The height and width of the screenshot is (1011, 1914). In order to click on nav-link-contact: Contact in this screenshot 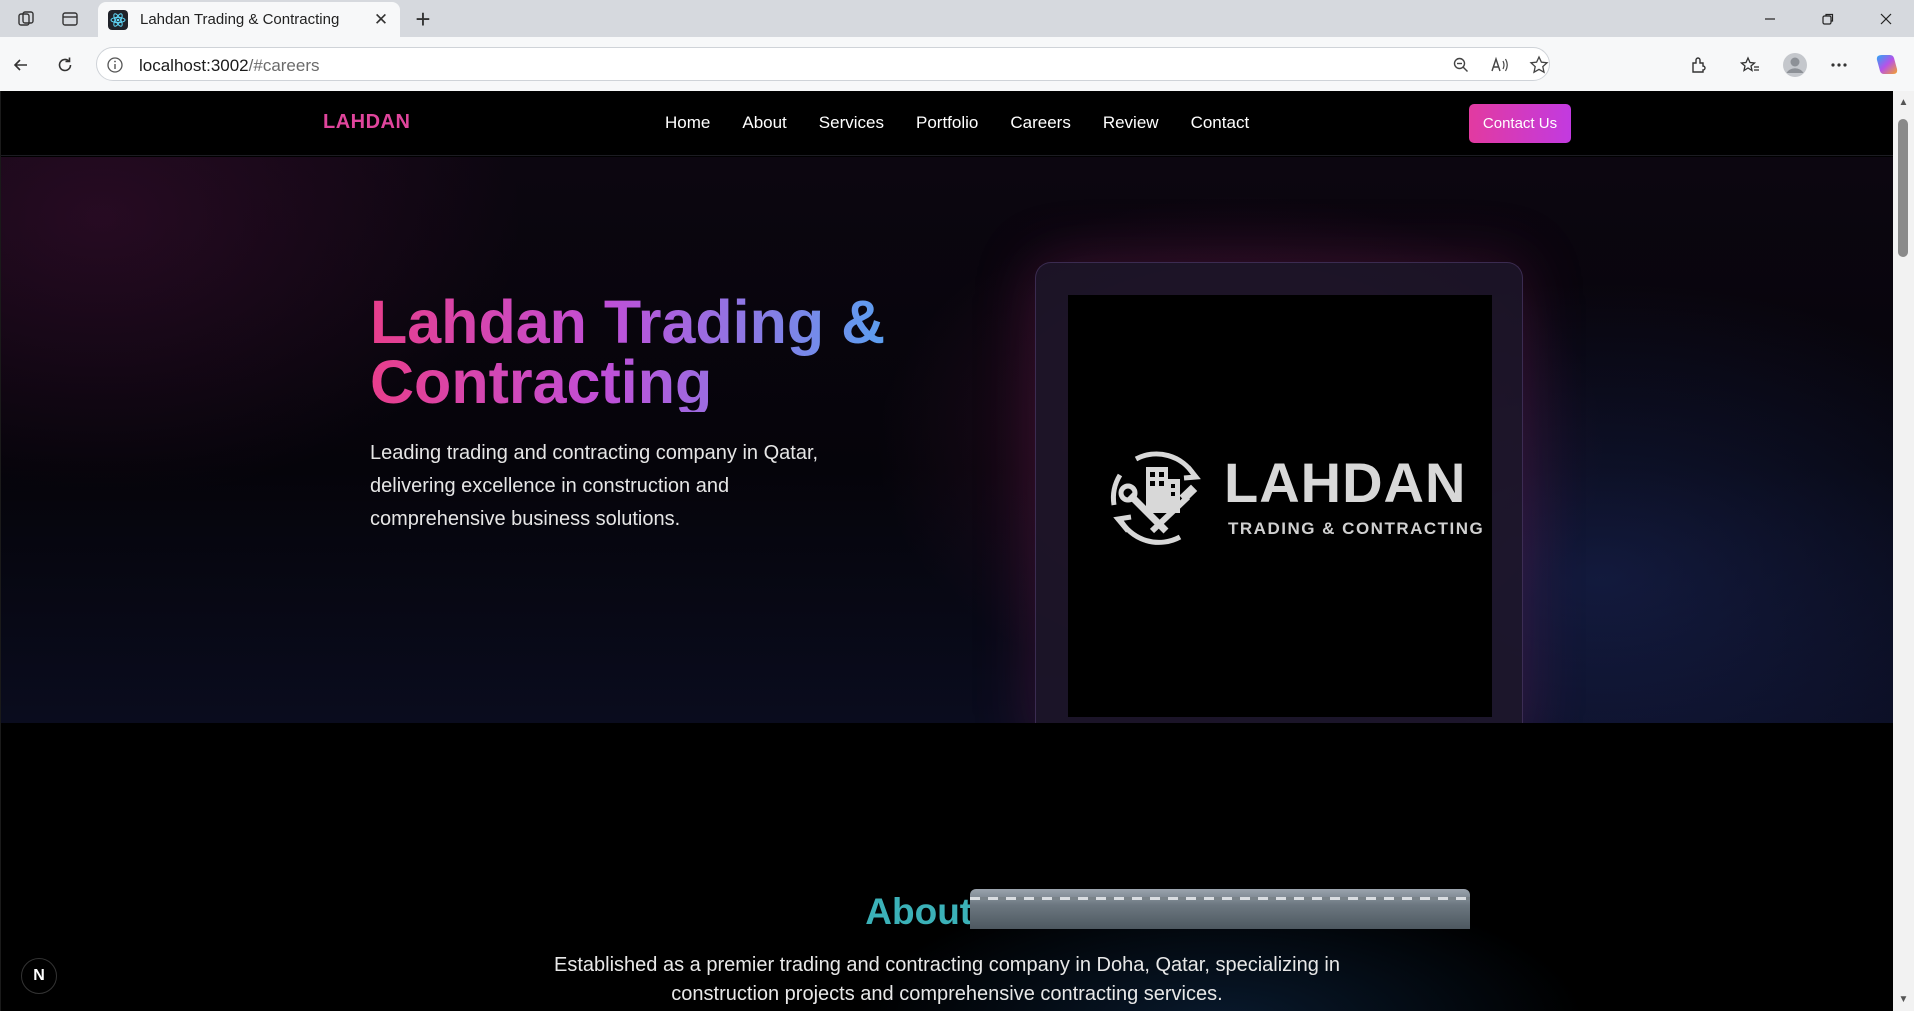, I will do `click(1220, 123)`.